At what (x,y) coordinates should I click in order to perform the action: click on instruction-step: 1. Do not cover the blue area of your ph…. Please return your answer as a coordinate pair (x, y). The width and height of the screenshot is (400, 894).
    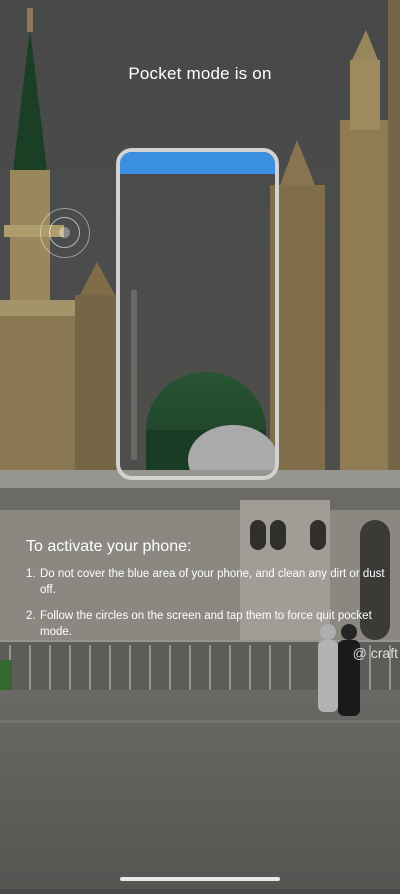
    Looking at the image, I should click on (206, 582).